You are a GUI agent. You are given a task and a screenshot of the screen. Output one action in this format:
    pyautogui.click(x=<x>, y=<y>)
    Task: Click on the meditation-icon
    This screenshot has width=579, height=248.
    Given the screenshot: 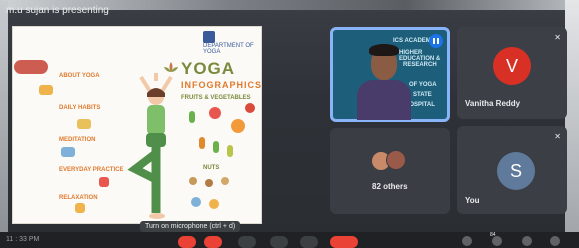 What is the action you would take?
    pyautogui.click(x=68, y=152)
    